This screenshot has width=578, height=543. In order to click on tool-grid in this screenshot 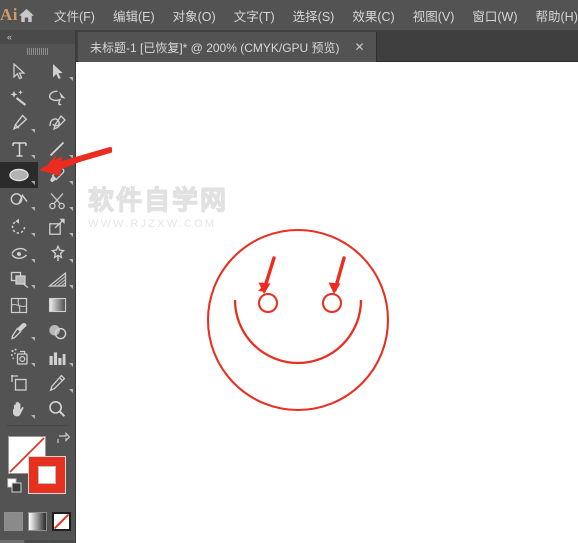, I will do `click(37, 240)`.